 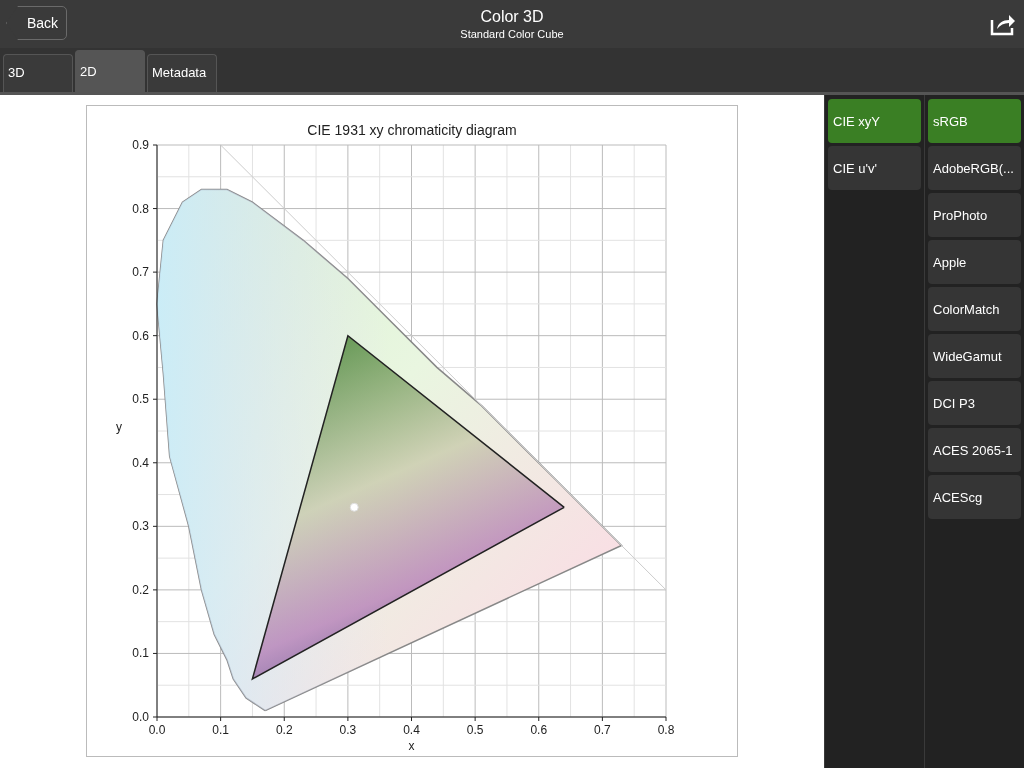 What do you see at coordinates (974, 403) in the screenshot?
I see `color-space-item: DCI P3` at bounding box center [974, 403].